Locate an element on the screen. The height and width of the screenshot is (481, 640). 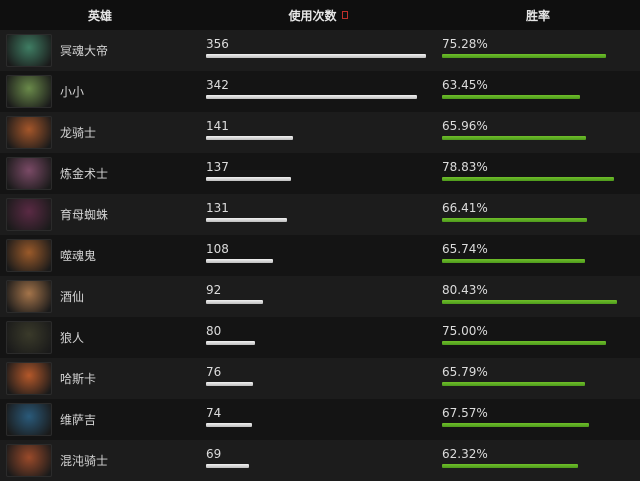
winrate-cell: 67.57% is located at coordinates (538, 419).